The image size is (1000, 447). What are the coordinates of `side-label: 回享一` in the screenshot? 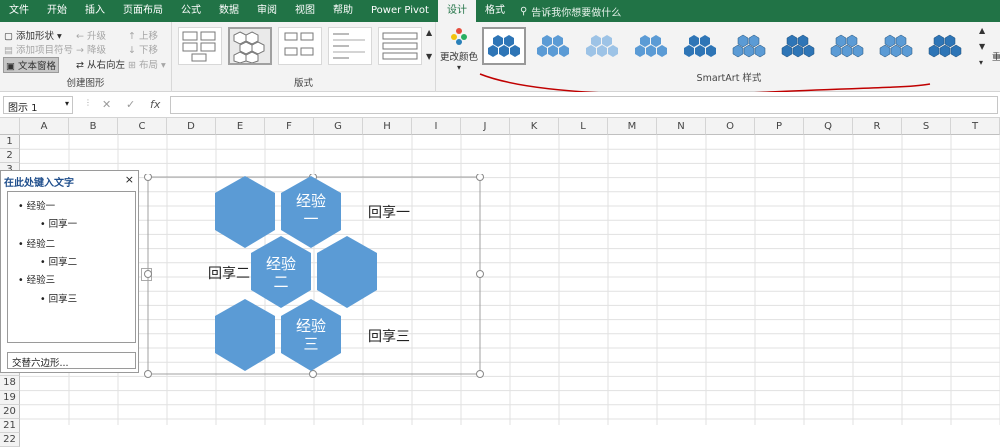 It's located at (389, 212).